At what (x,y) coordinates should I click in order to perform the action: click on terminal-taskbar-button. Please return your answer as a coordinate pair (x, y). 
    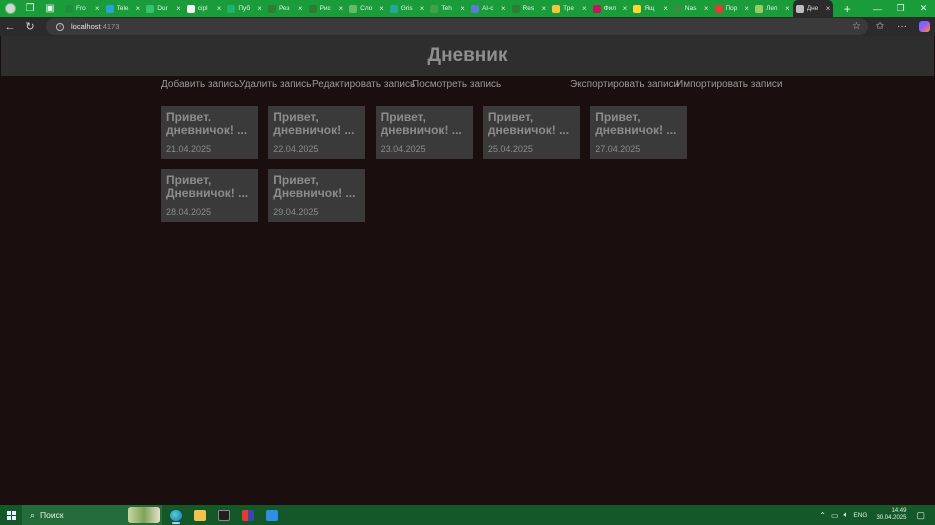
    Looking at the image, I should click on (224, 515).